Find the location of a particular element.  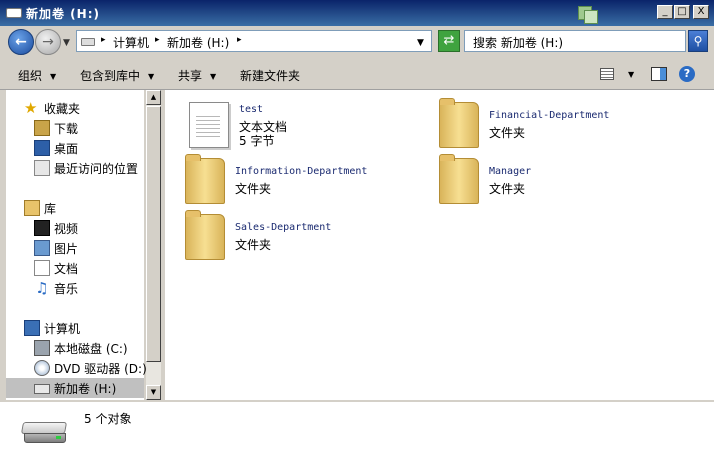

back-button: ← is located at coordinates (21, 42).